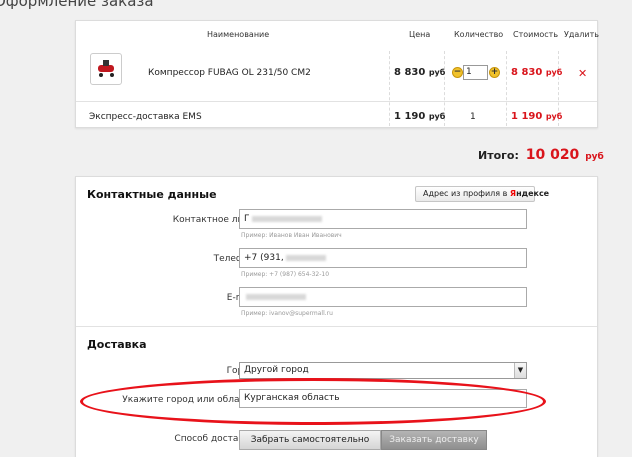  Describe the element at coordinates (498, 155) in the screenshot. I see `total-label: Итого:` at that location.